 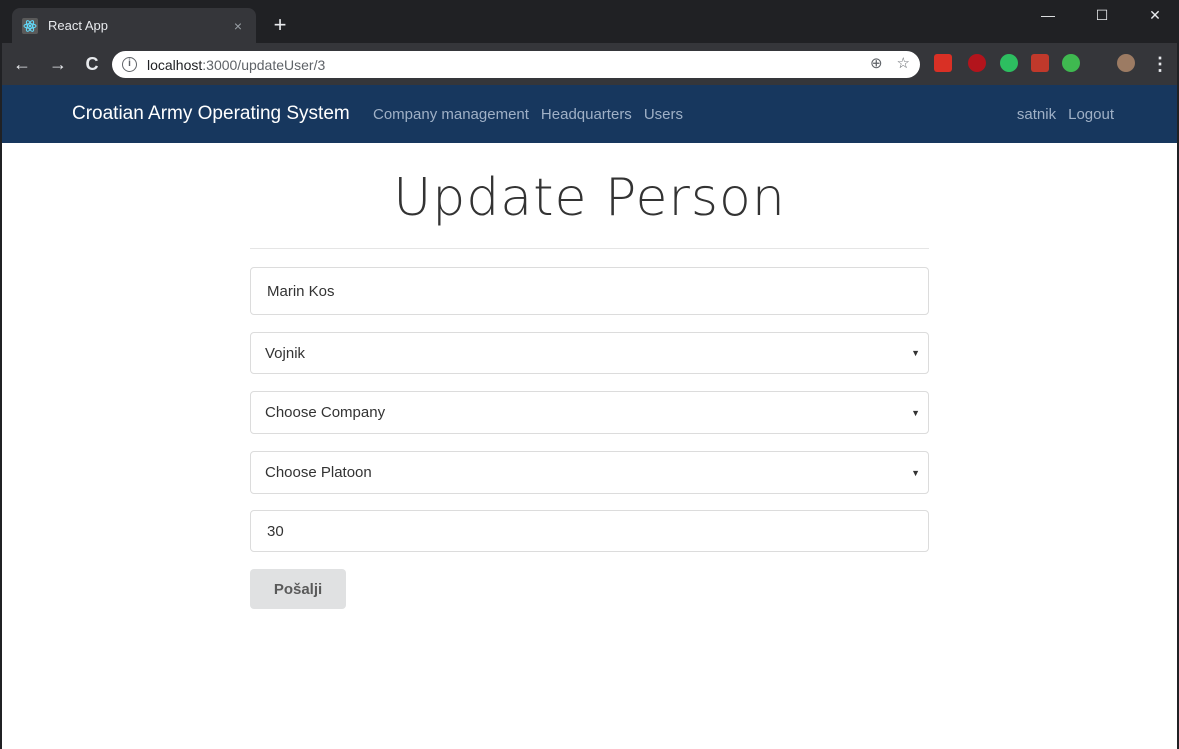 I want to click on nav-headquarters: Headquarters, so click(x=586, y=114).